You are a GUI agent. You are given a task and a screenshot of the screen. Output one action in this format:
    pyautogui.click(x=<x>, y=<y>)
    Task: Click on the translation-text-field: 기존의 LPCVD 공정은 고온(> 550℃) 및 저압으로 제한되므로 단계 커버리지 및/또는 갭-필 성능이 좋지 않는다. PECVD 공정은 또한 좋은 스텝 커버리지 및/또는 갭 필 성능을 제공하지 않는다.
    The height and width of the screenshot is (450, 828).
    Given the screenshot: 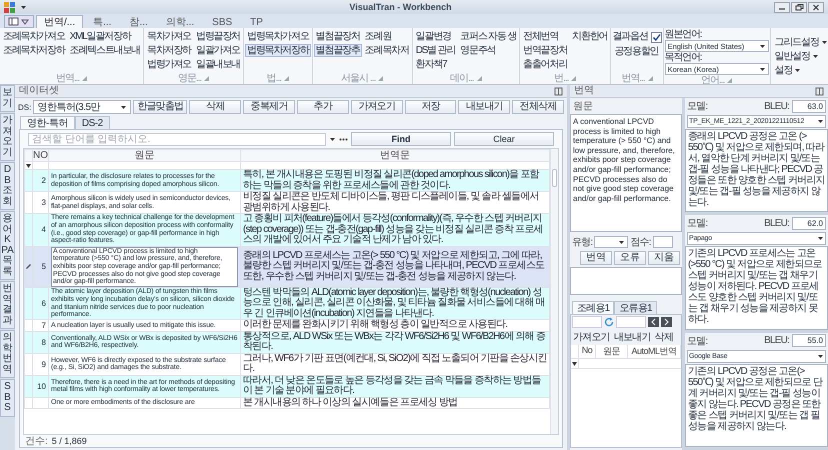 What is the action you would take?
    pyautogui.click(x=756, y=405)
    